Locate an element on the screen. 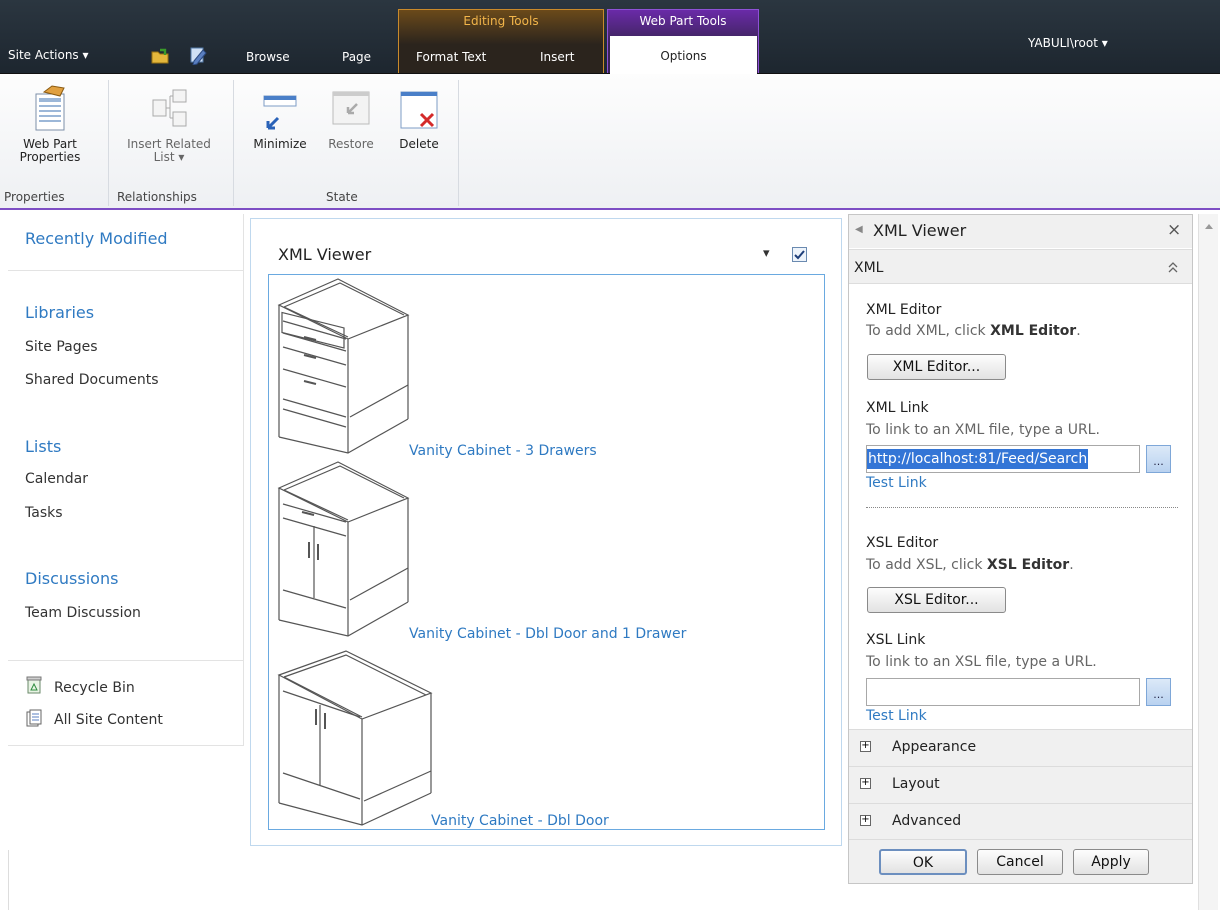 This screenshot has height=910, width=1220. cabinet-link-dbl-door-1-drawer: Vanity Cabinet - Dbl Door and 1 Drawer is located at coordinates (547, 634).